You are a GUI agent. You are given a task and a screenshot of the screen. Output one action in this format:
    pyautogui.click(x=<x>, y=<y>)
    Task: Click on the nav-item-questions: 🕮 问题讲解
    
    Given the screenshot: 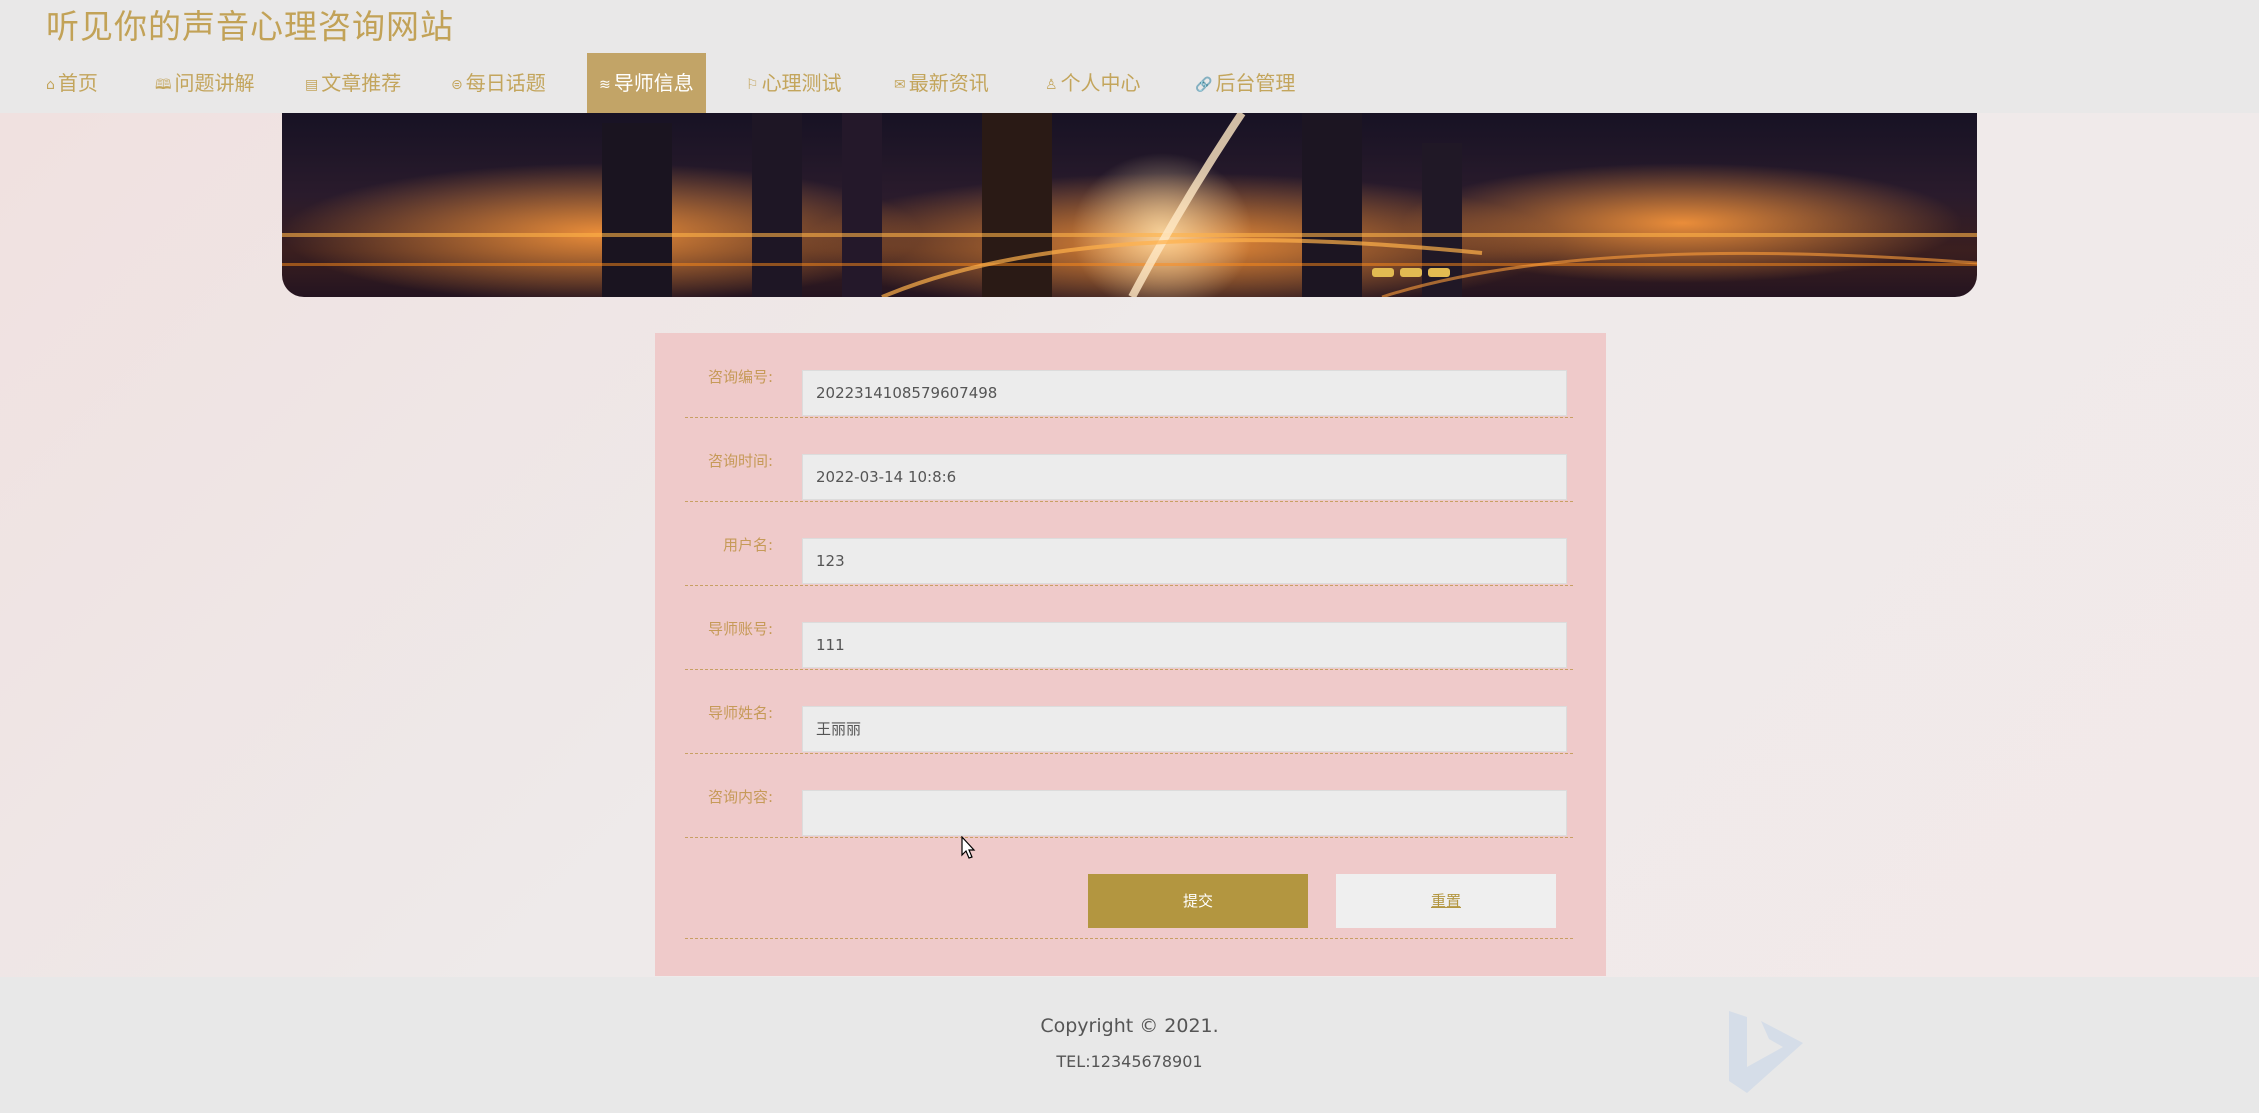 What is the action you would take?
    pyautogui.click(x=205, y=83)
    